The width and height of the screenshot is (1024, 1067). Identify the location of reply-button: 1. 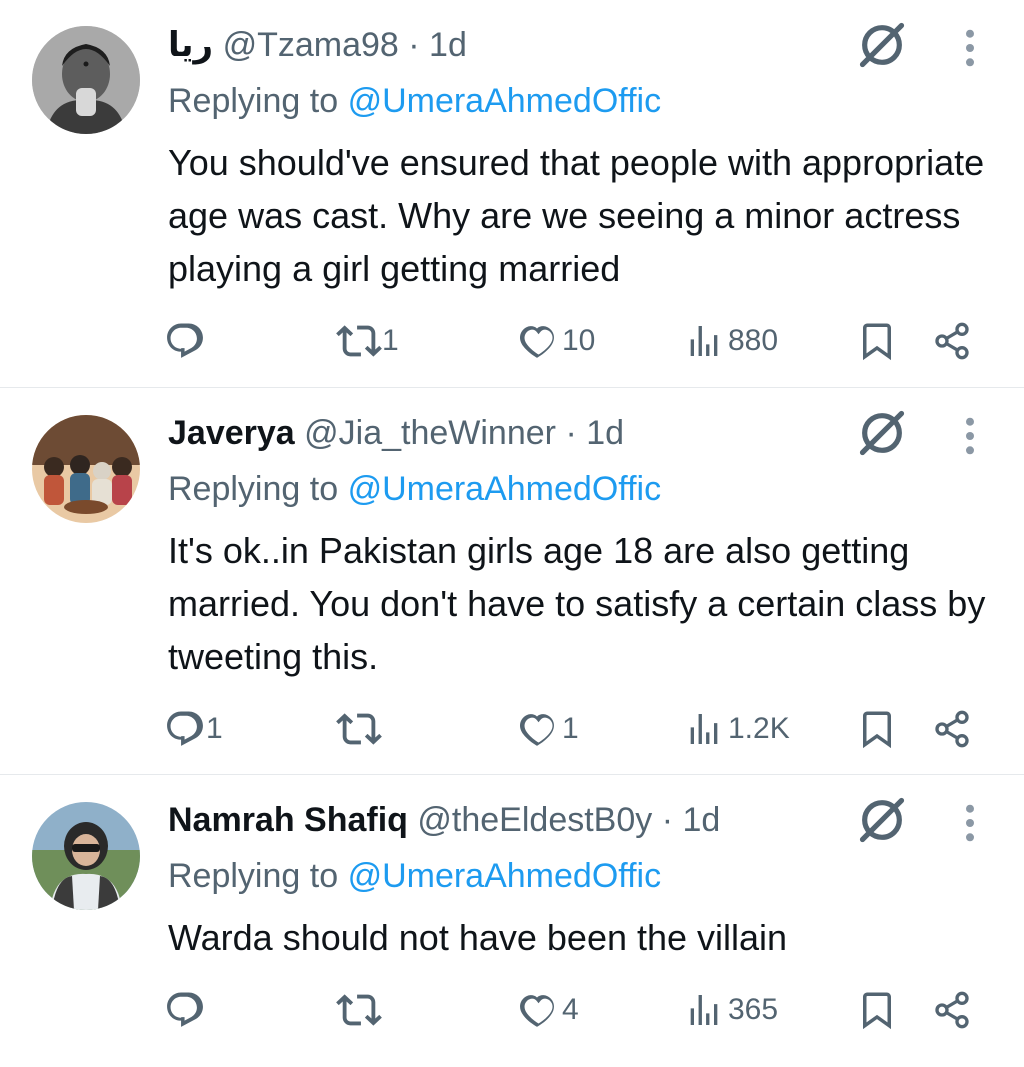
(193, 729).